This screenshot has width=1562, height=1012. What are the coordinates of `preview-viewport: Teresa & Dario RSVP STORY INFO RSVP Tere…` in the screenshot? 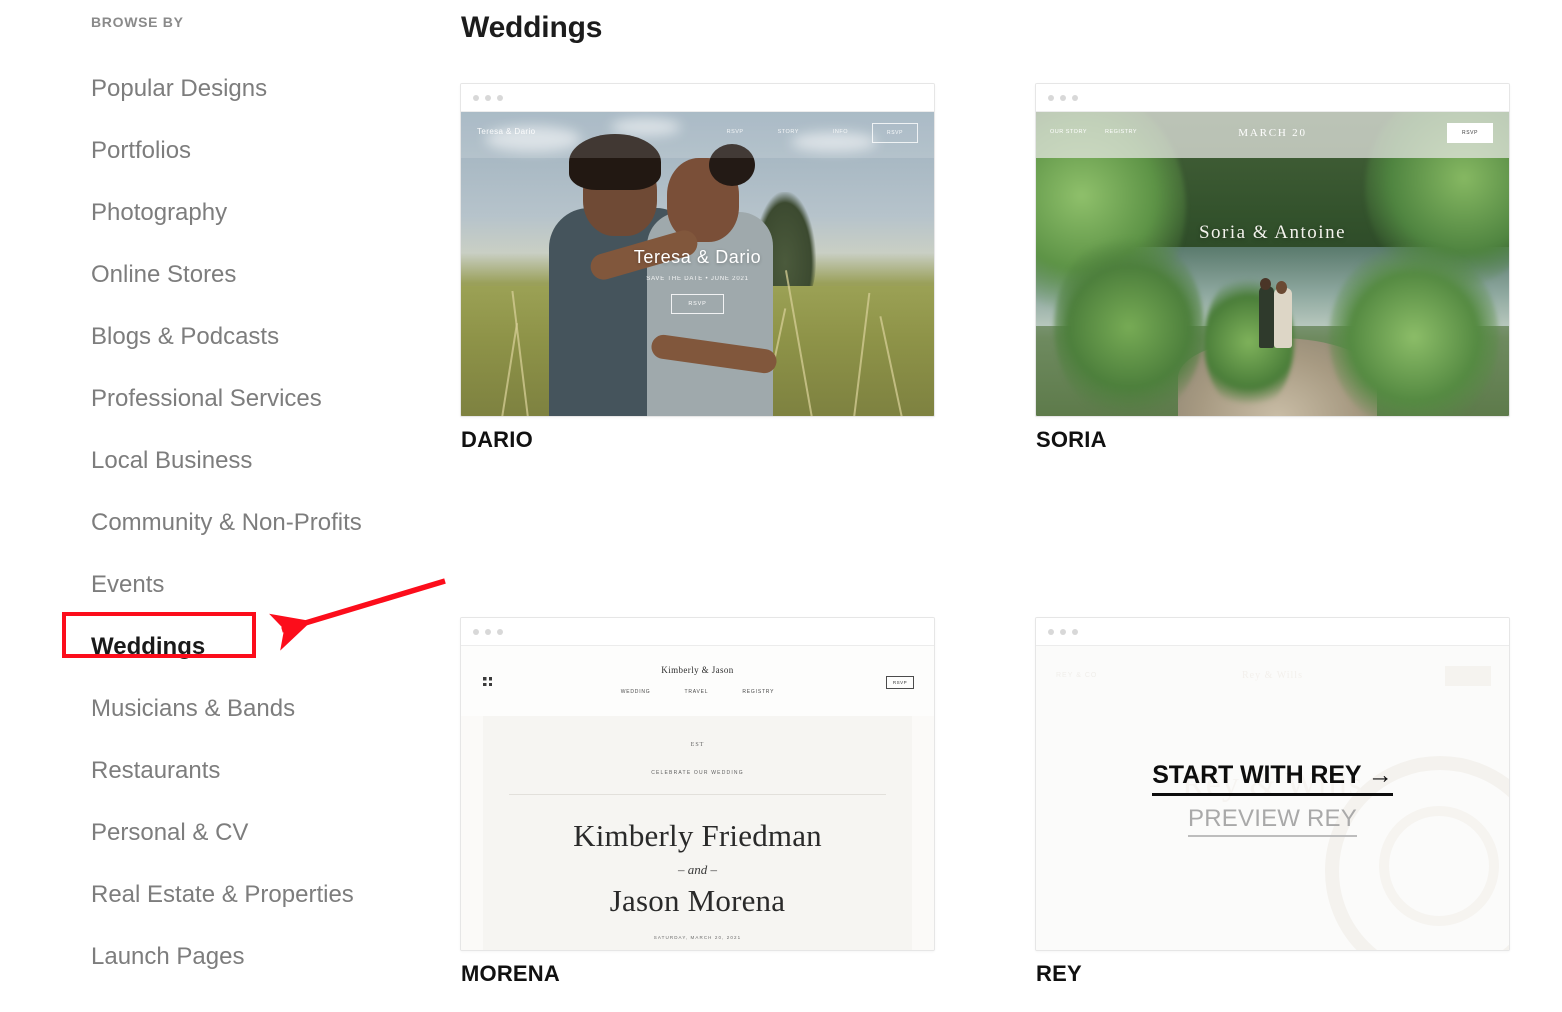 It's located at (697, 264).